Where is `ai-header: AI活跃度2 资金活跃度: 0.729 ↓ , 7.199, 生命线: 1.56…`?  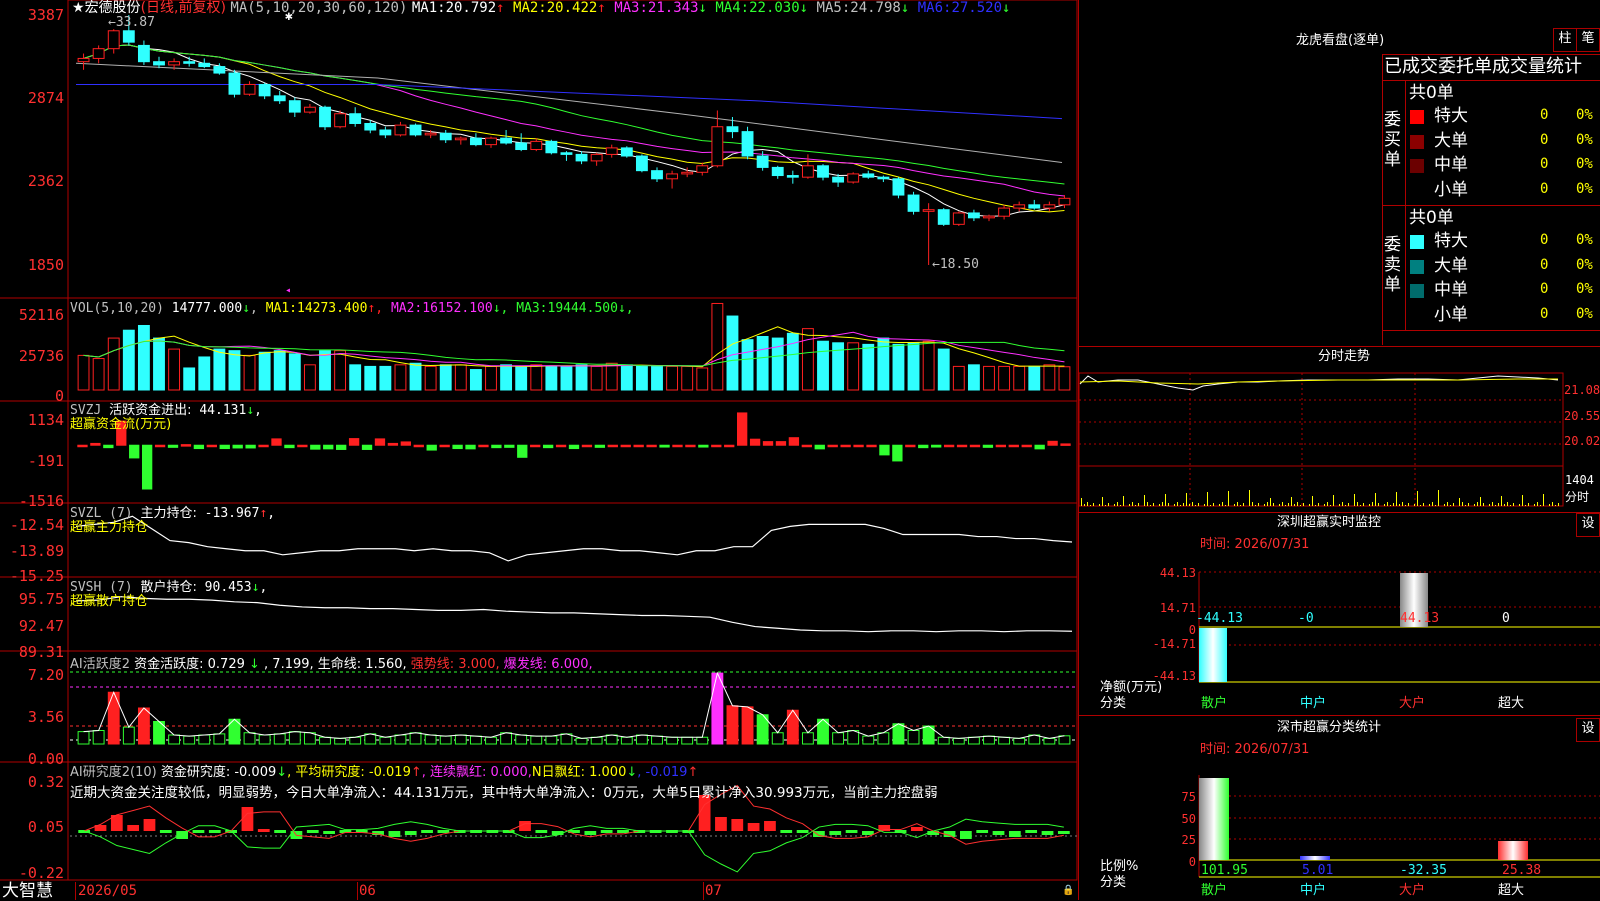
ai-header: AI活跃度2 资金活跃度: 0.729 ↓ , 7.199, 生命线: 1.56… is located at coordinates (331, 665).